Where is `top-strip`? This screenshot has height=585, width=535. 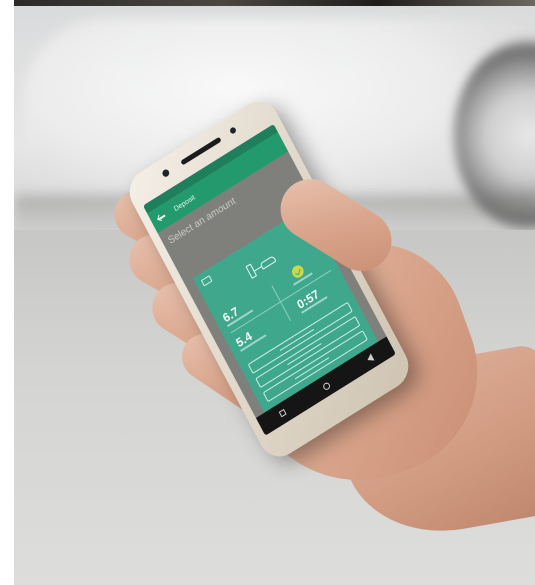
top-strip is located at coordinates (274, 3).